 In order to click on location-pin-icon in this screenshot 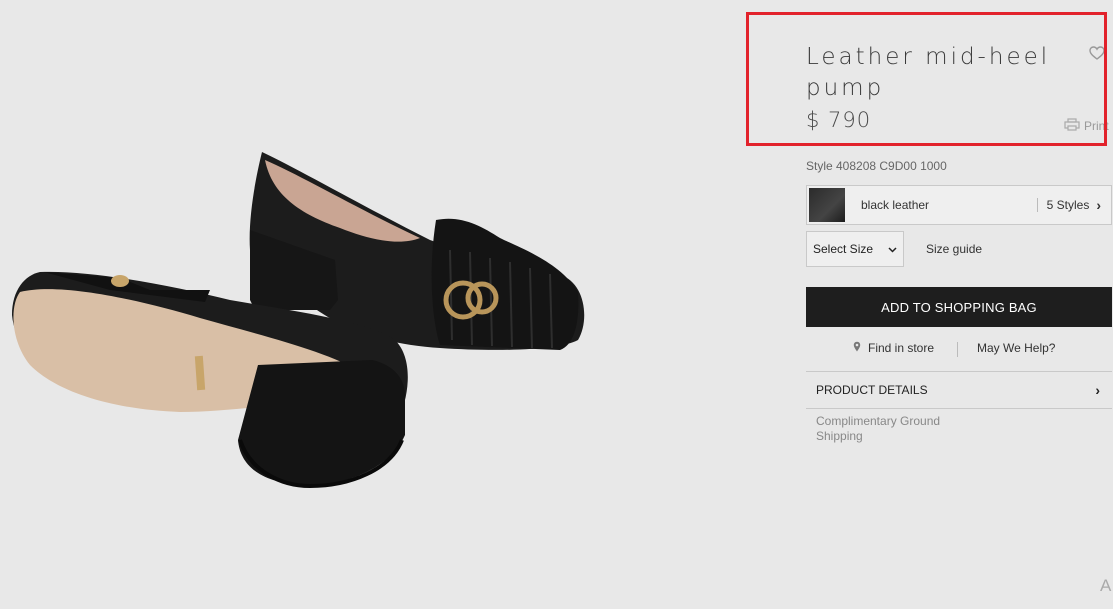, I will do `click(857, 348)`.